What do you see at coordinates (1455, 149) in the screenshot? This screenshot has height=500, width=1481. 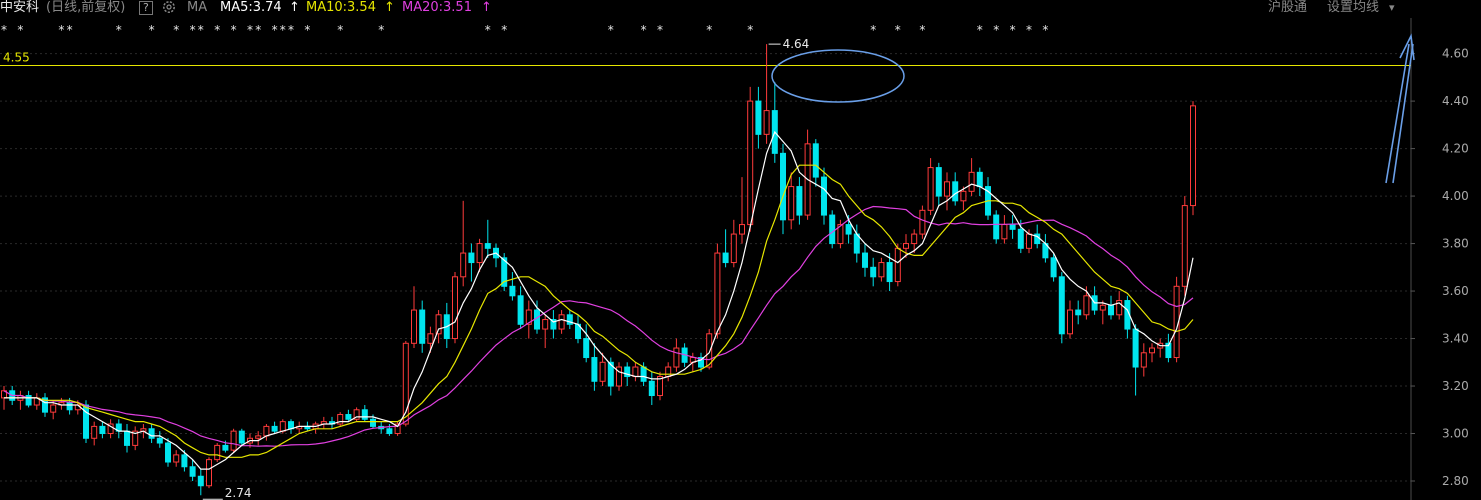 I see `y-tick-label: 4.20` at bounding box center [1455, 149].